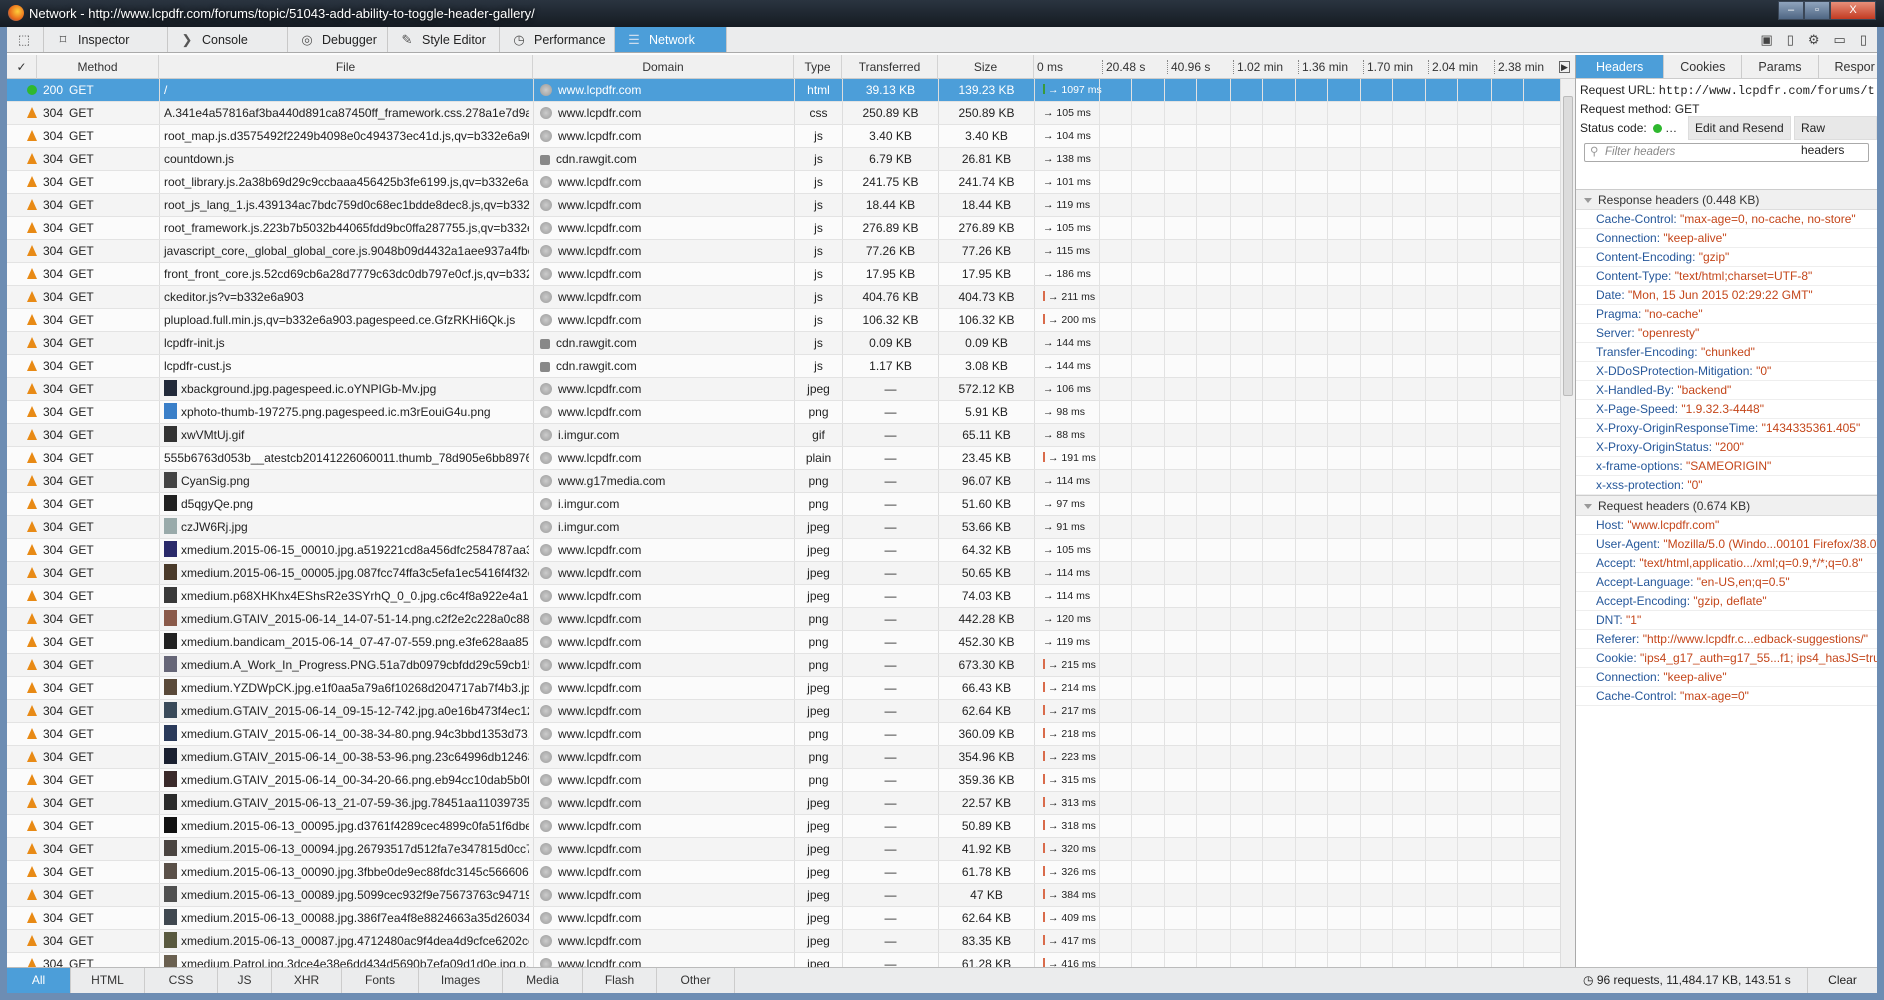  I want to click on filter-other: Other, so click(696, 980).